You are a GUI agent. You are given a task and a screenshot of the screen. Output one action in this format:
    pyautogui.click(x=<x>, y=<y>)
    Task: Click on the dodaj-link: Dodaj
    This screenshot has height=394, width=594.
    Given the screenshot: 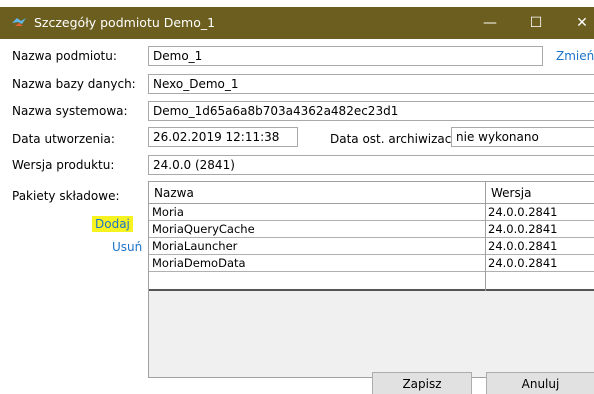 What is the action you would take?
    pyautogui.click(x=112, y=224)
    